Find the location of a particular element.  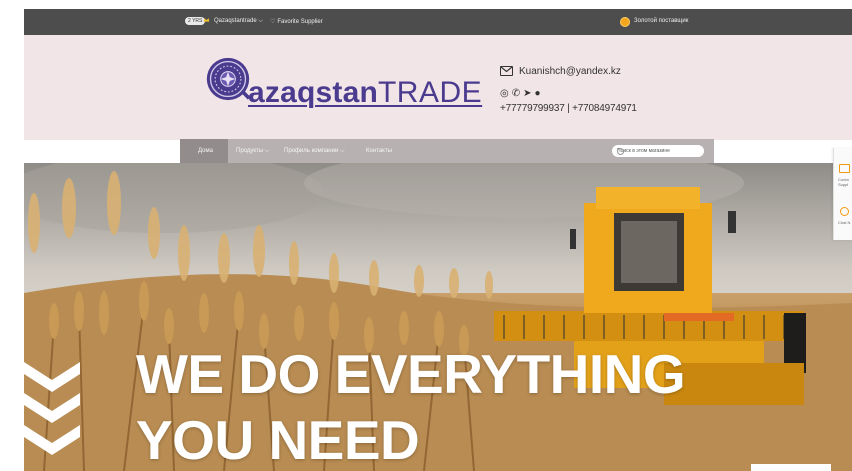

favorite-supplier-button: ♡ Favorite Supplier is located at coordinates (296, 21).